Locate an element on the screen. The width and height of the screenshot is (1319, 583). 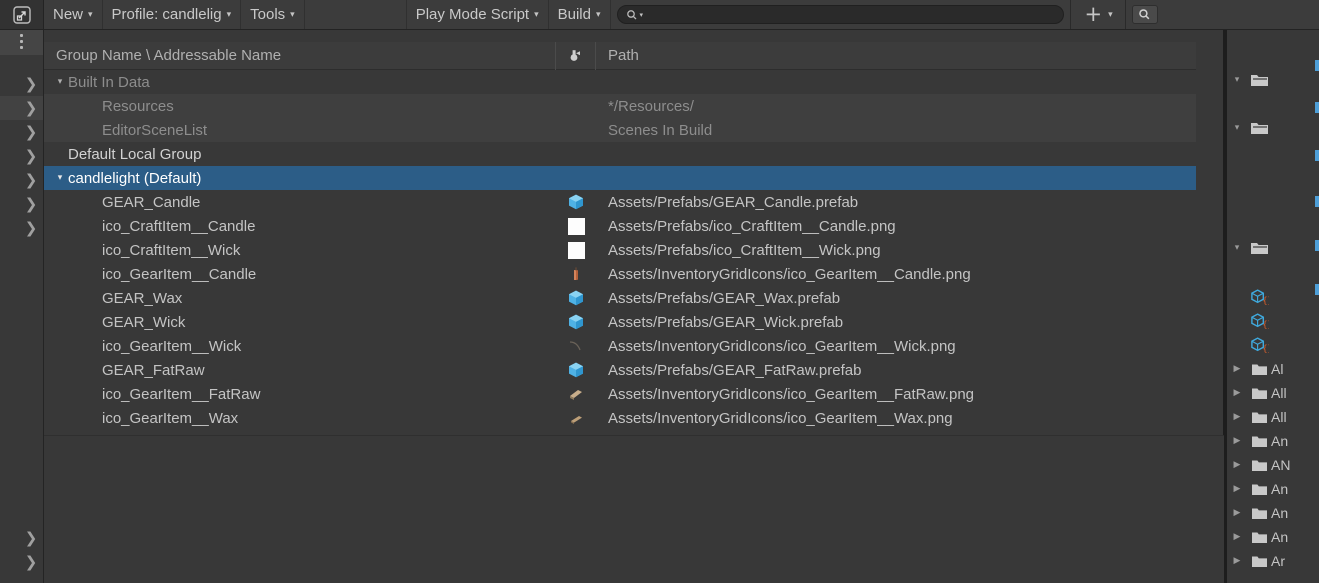
table-row: ▾ candlelight (Default) is located at coordinates (634, 178).